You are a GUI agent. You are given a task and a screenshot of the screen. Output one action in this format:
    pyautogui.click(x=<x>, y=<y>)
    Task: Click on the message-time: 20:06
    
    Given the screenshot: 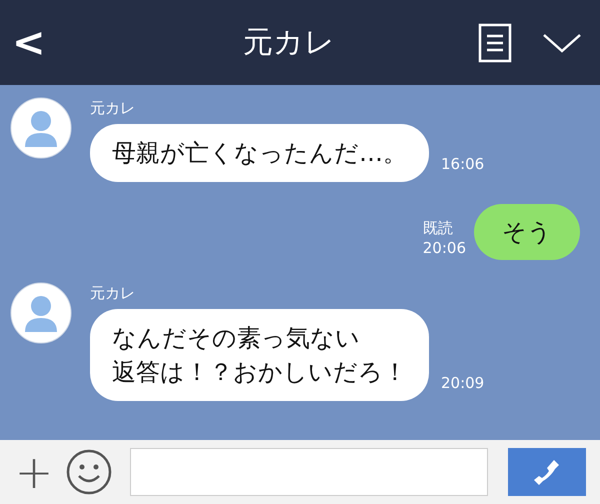 What is the action you would take?
    pyautogui.click(x=444, y=248)
    